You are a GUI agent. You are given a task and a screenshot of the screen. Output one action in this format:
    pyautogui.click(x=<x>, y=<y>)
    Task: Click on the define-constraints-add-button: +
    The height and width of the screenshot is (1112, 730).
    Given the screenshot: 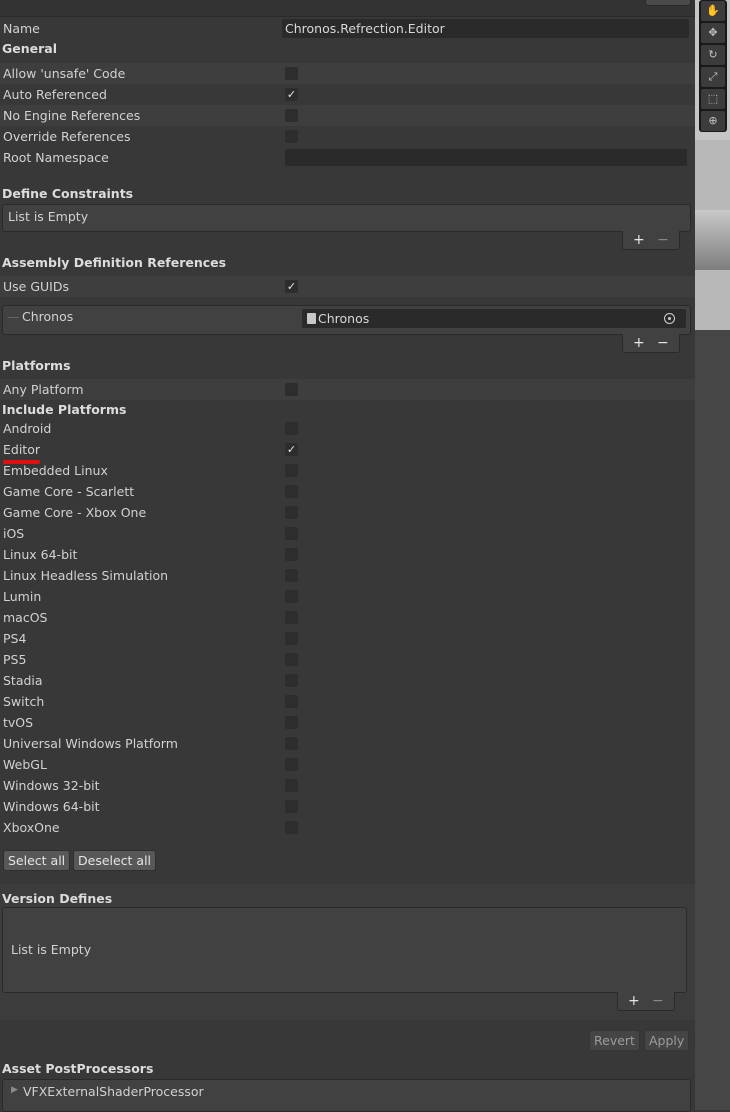 What is the action you would take?
    pyautogui.click(x=639, y=240)
    